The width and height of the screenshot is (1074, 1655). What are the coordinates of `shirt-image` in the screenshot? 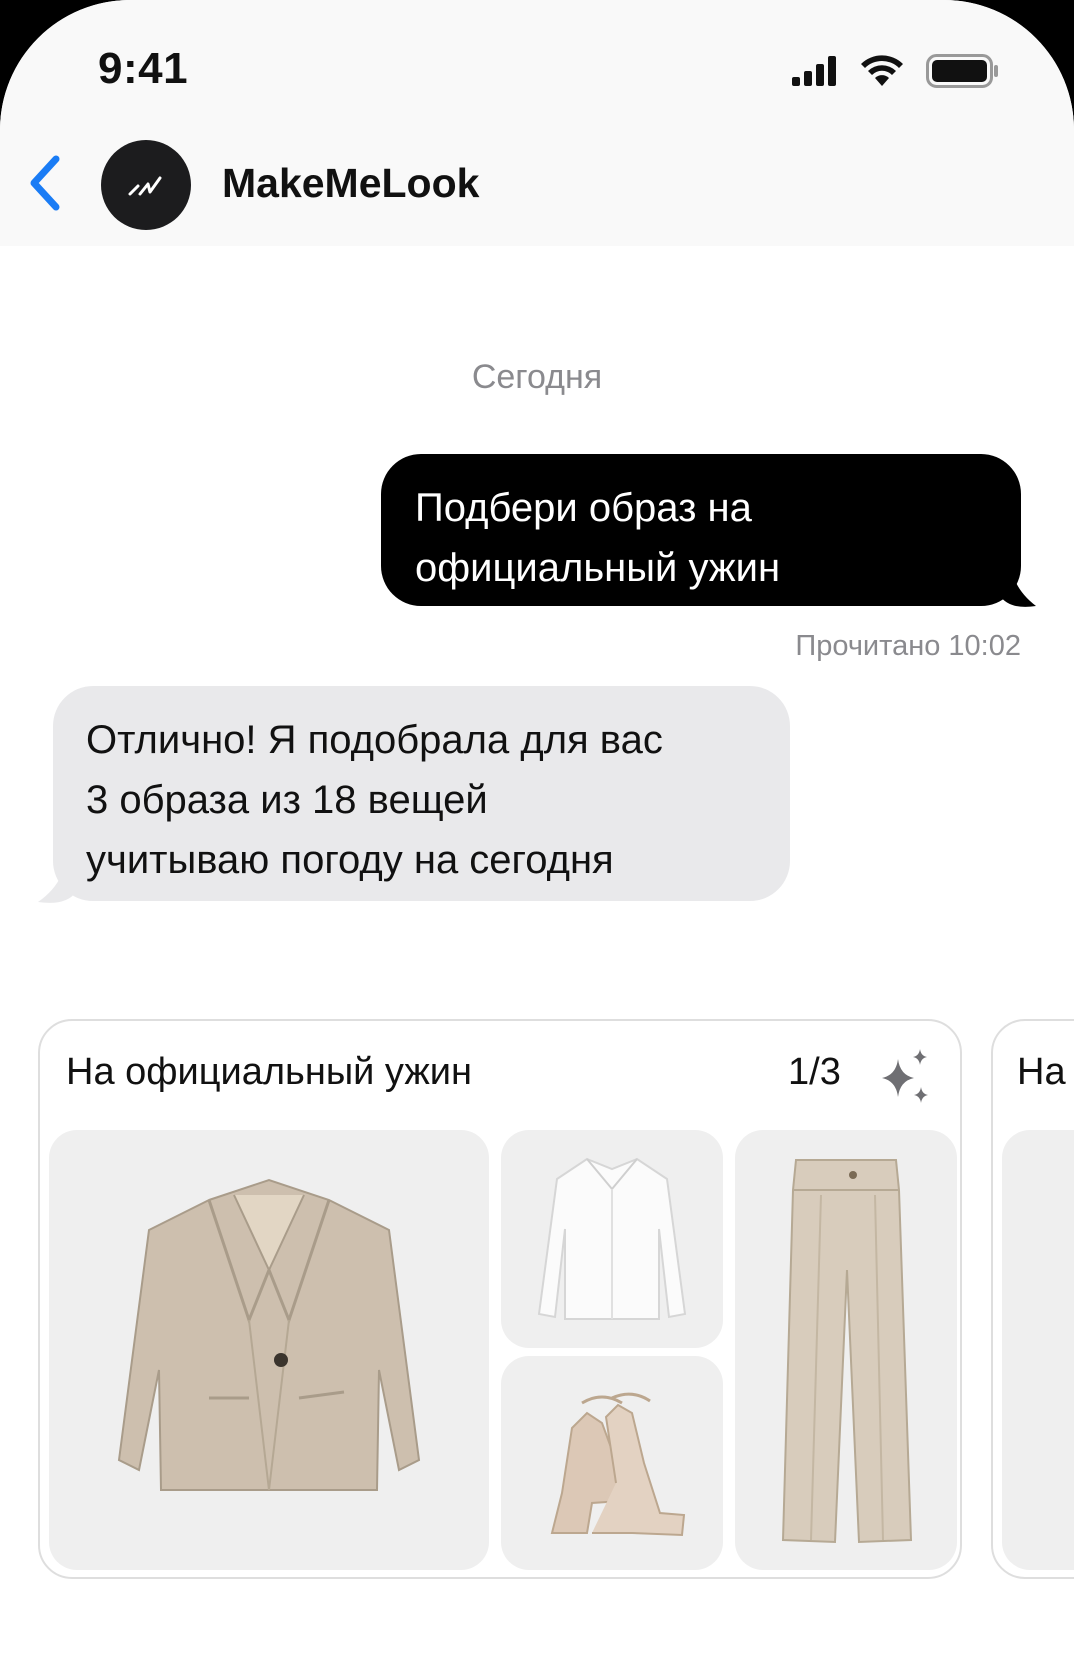 It's located at (612, 1238).